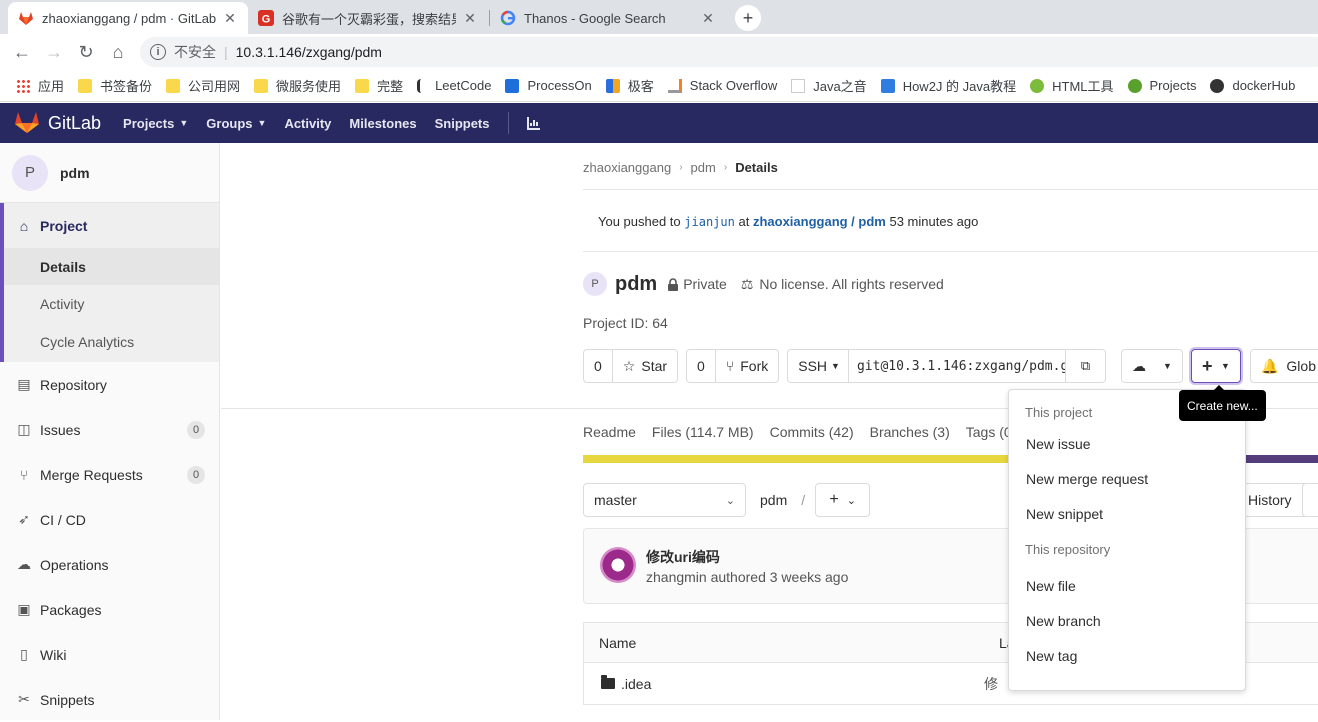  I want to click on analytics-icon, so click(533, 123).